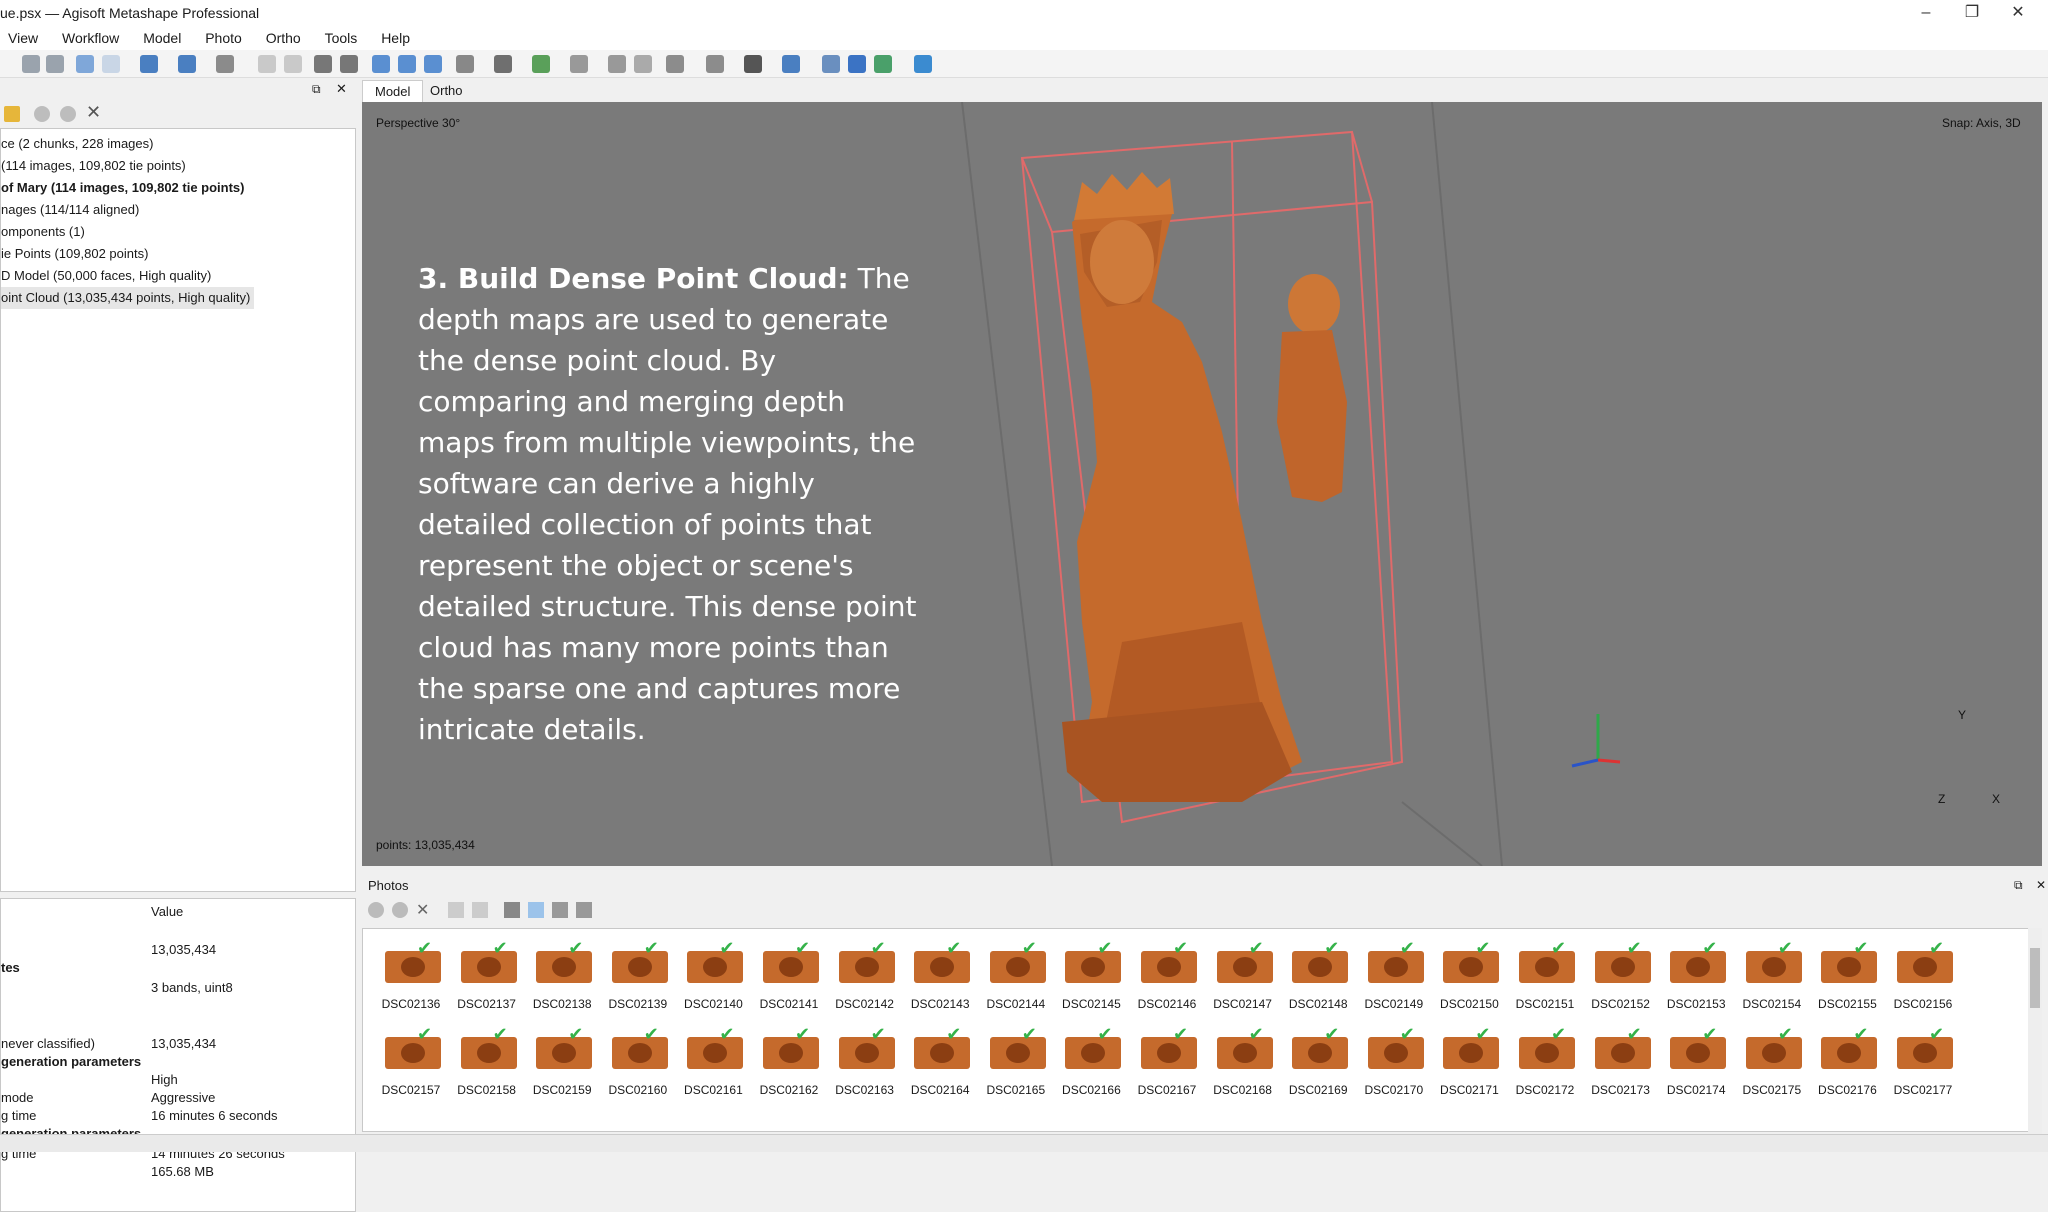 The width and height of the screenshot is (2048, 1212). What do you see at coordinates (376, 910) in the screenshot?
I see `enable-photos-icon` at bounding box center [376, 910].